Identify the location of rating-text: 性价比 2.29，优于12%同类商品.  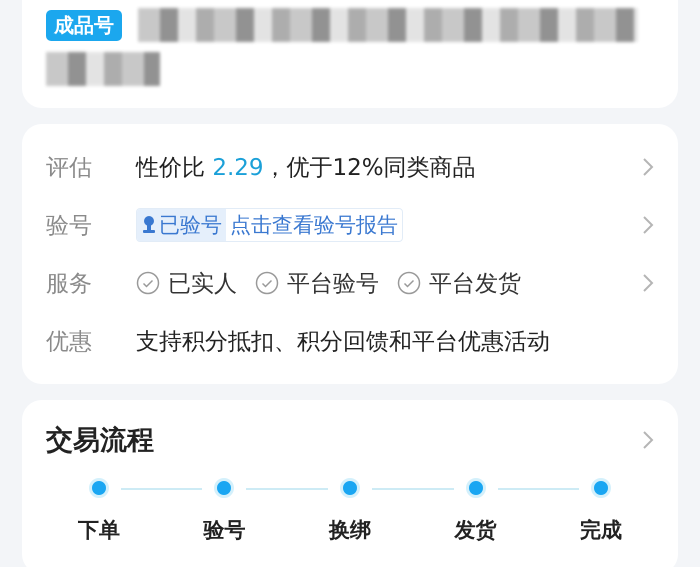
(306, 168).